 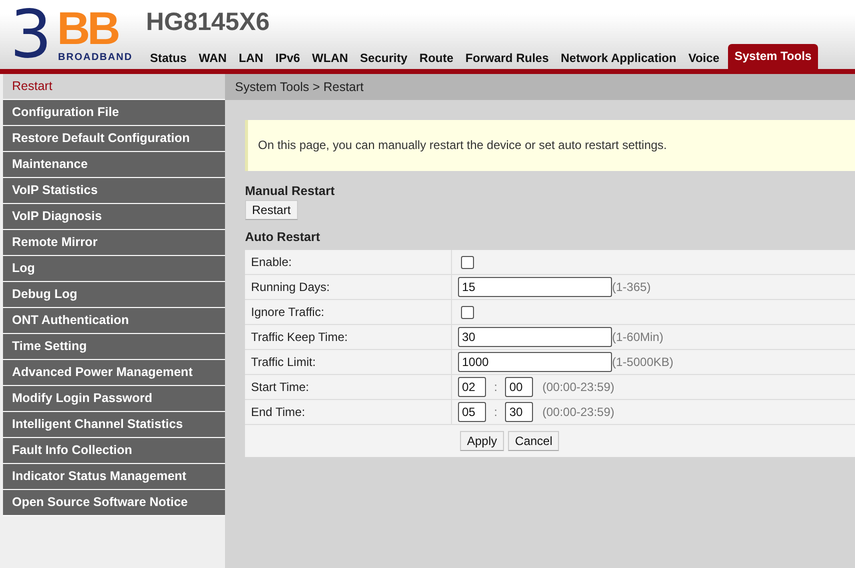 I want to click on sidebar-item: Time Setting, so click(x=114, y=347).